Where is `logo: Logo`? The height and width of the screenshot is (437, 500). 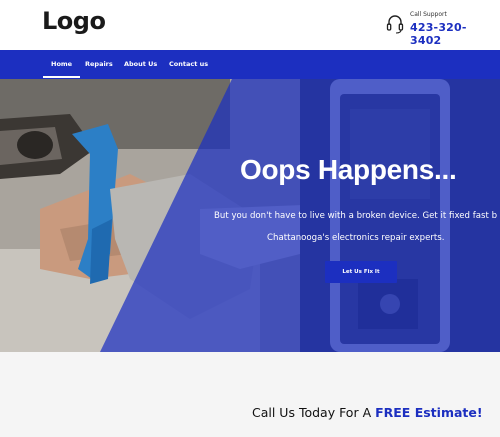
logo: Logo is located at coordinates (74, 21).